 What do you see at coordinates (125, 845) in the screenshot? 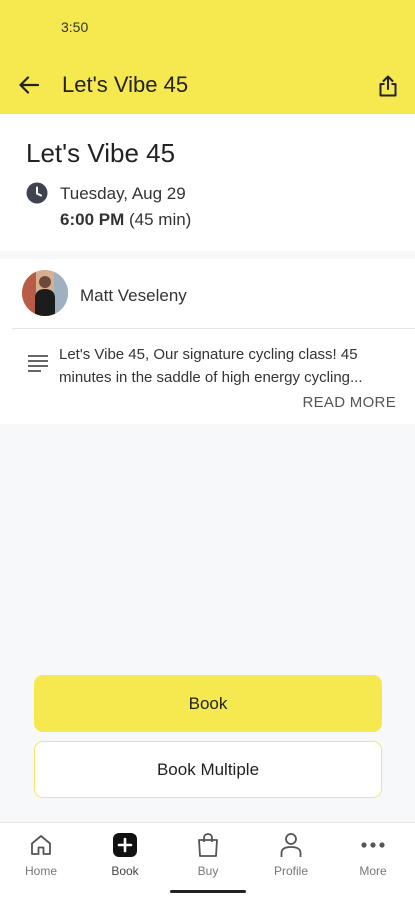
I see `plus-square-icon` at bounding box center [125, 845].